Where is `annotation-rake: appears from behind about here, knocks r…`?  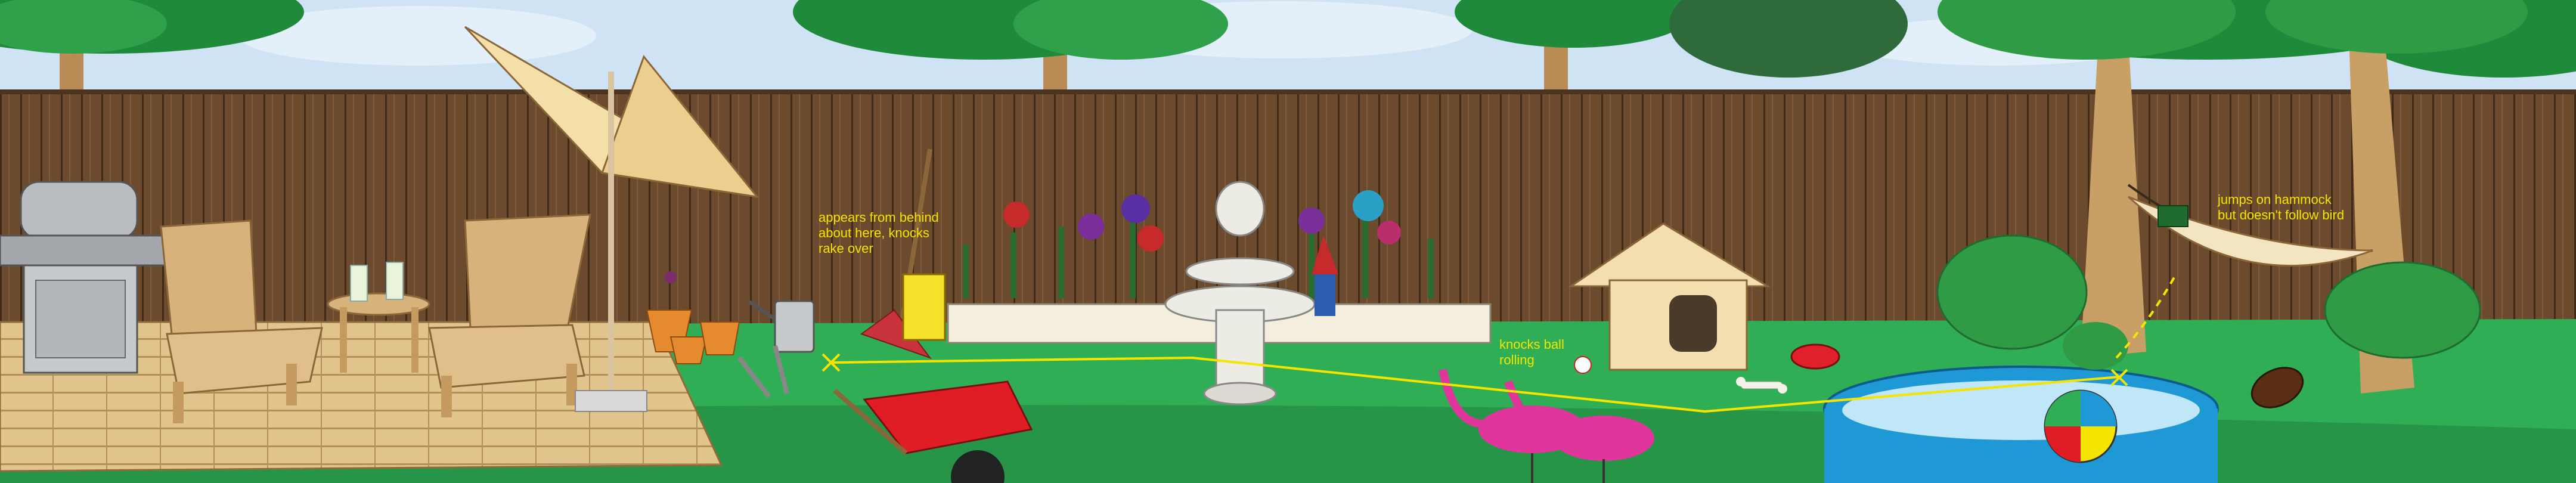
annotation-rake: appears from behind about here, knocks r… is located at coordinates (879, 233).